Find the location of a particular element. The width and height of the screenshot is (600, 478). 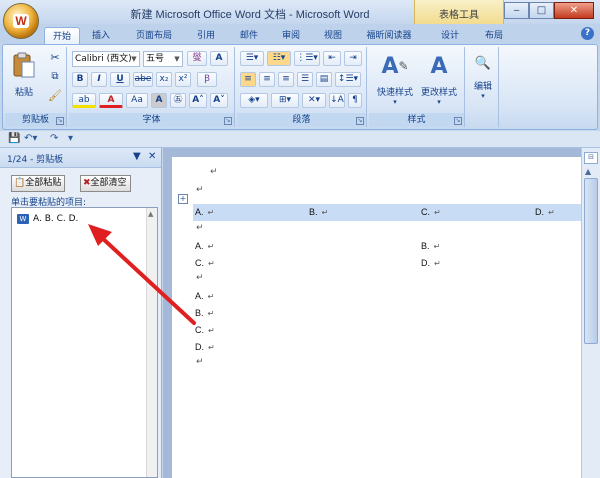

change-styles-button: A 更改样式 ▾ is located at coordinates (439, 79).